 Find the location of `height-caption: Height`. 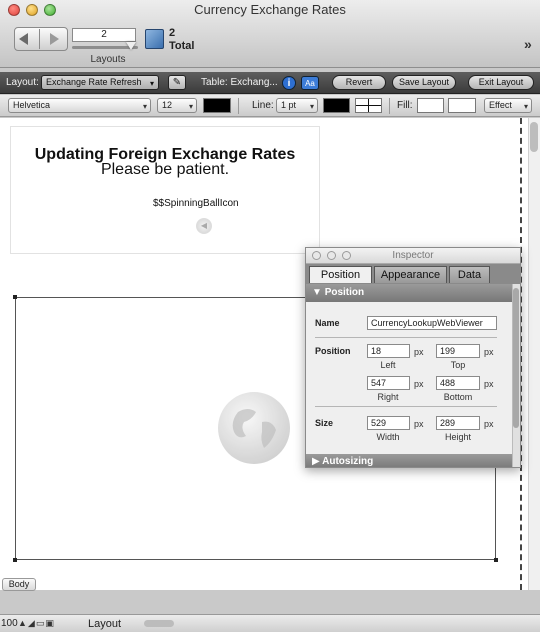

height-caption: Height is located at coordinates (457, 437).